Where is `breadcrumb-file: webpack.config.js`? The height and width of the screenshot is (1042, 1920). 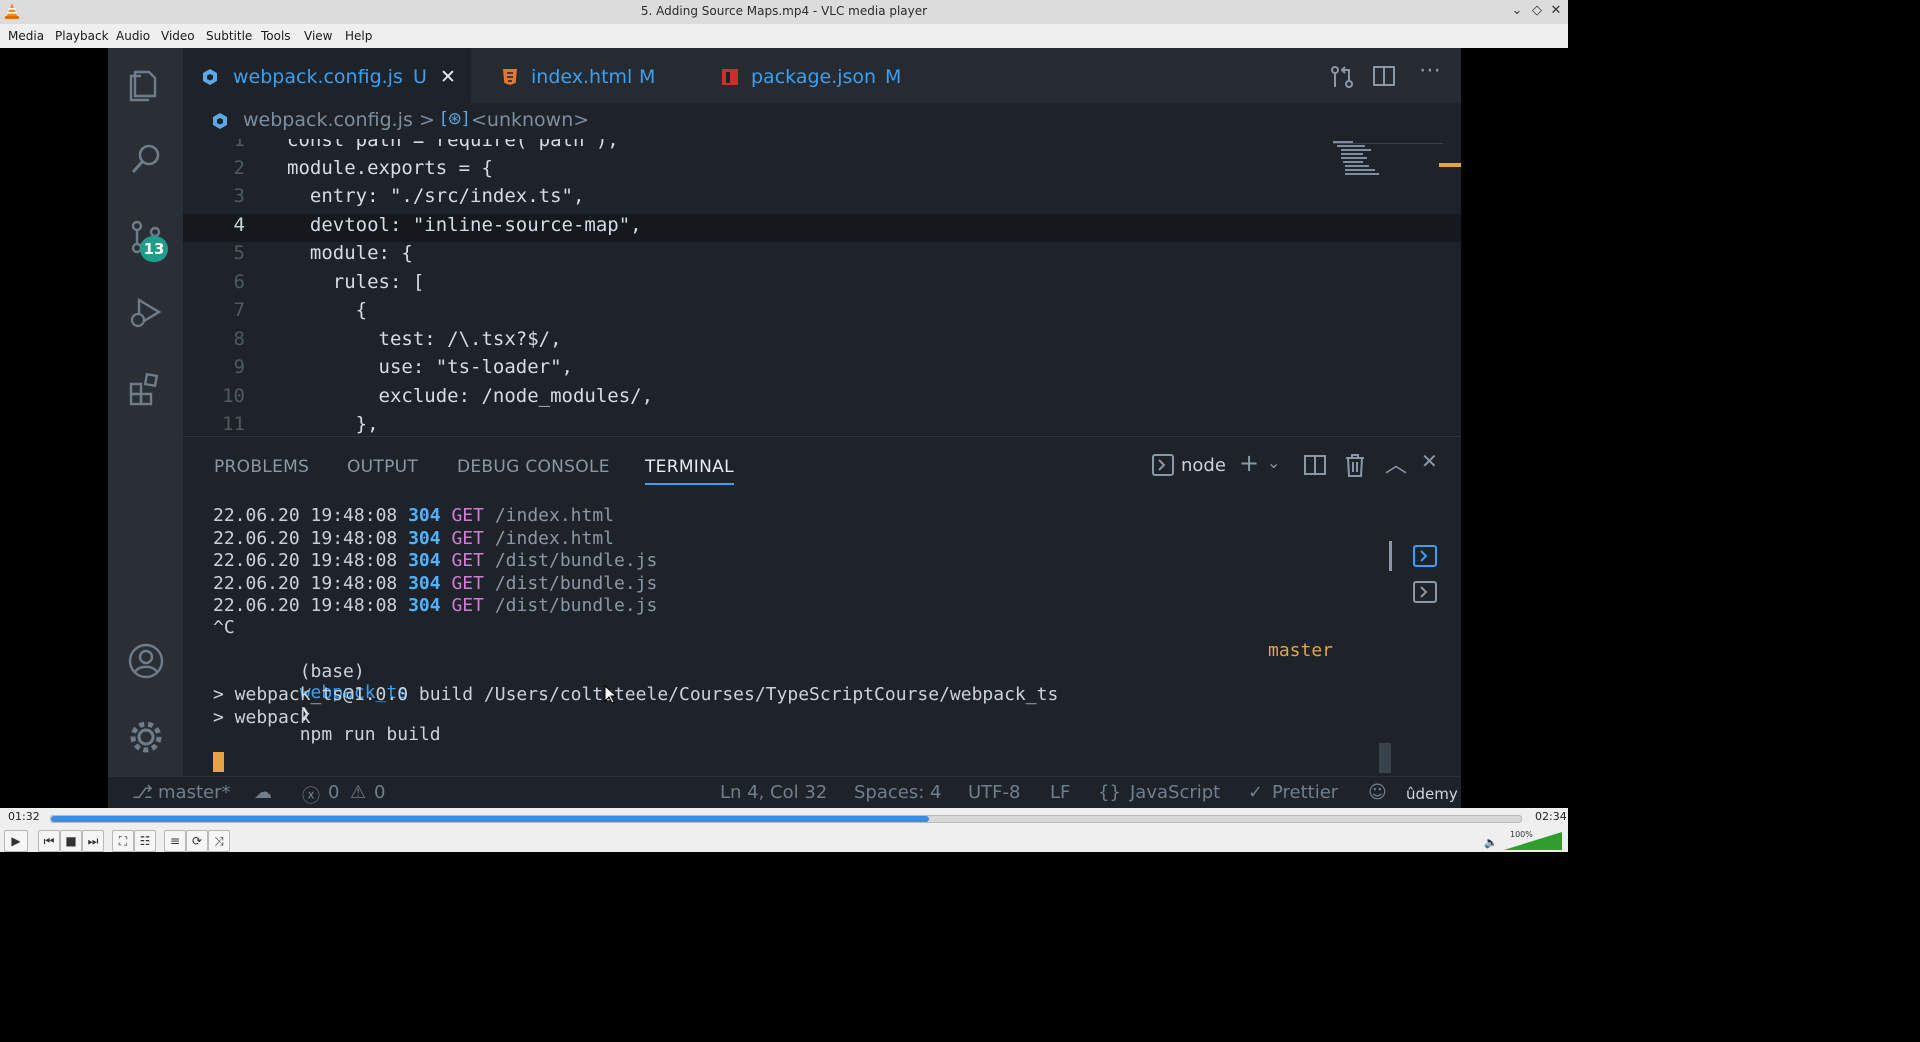 breadcrumb-file: webpack.config.js is located at coordinates (328, 120).